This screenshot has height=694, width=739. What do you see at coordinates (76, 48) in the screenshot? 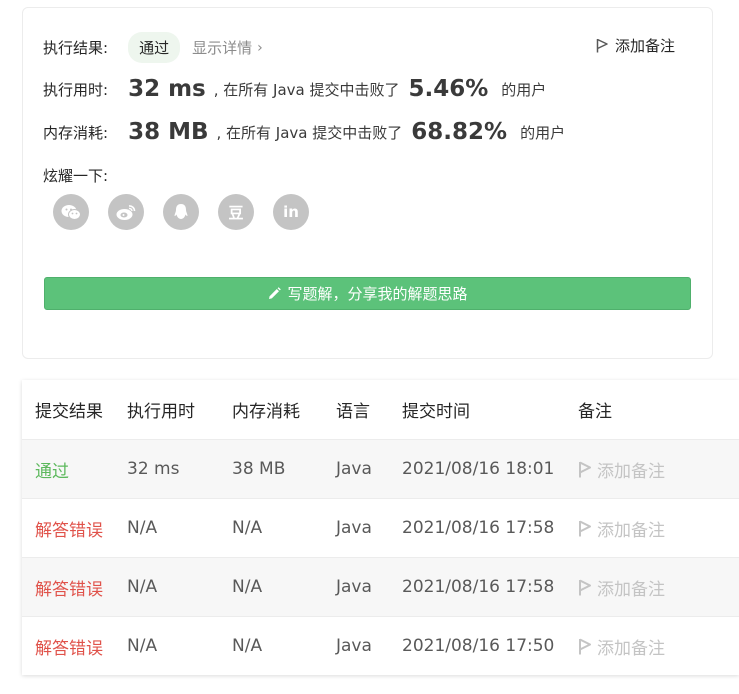
I see `result-label: 执行结果:` at bounding box center [76, 48].